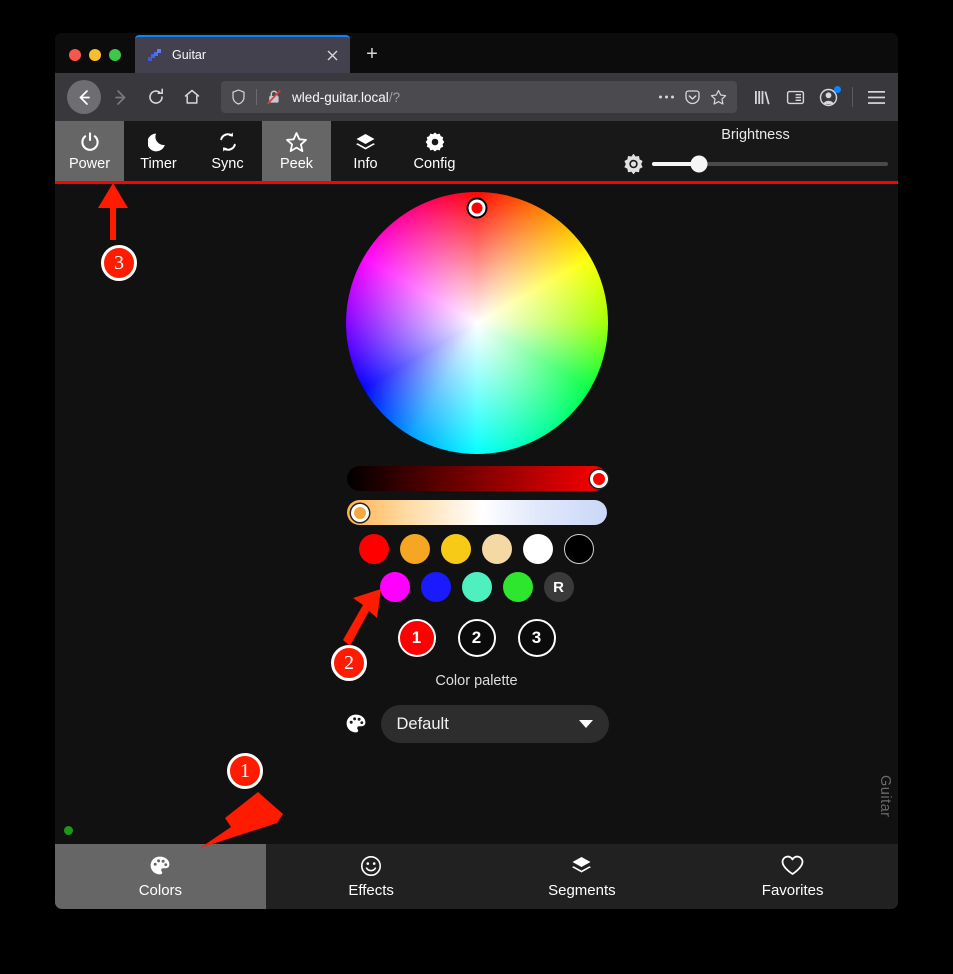  What do you see at coordinates (585, 724) in the screenshot?
I see `chevron-down-icon` at bounding box center [585, 724].